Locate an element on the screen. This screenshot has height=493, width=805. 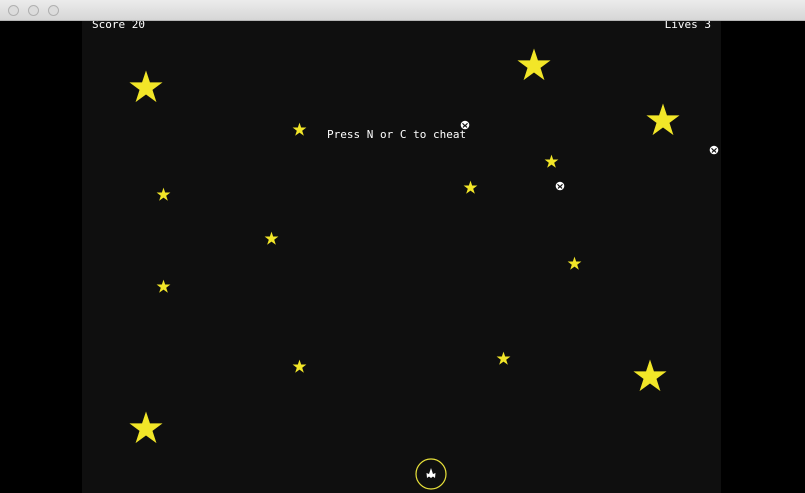
close-window-button is located at coordinates (13, 10).